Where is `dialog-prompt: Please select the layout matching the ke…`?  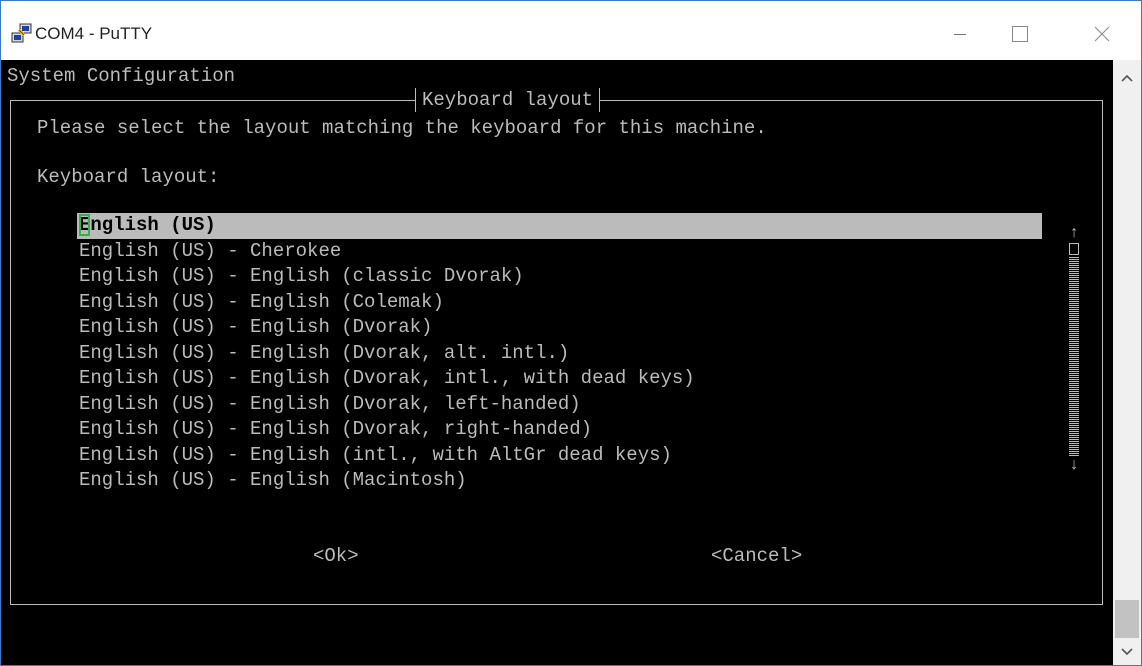
dialog-prompt: Please select the layout matching the ke… is located at coordinates (402, 128).